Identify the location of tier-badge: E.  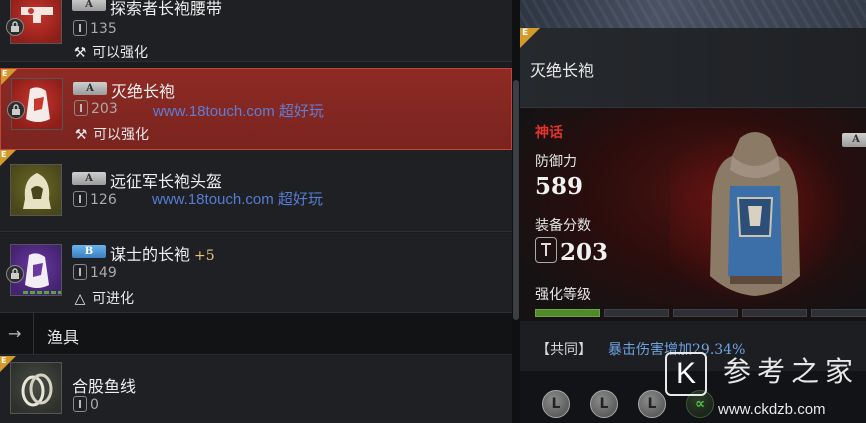
(530, 38).